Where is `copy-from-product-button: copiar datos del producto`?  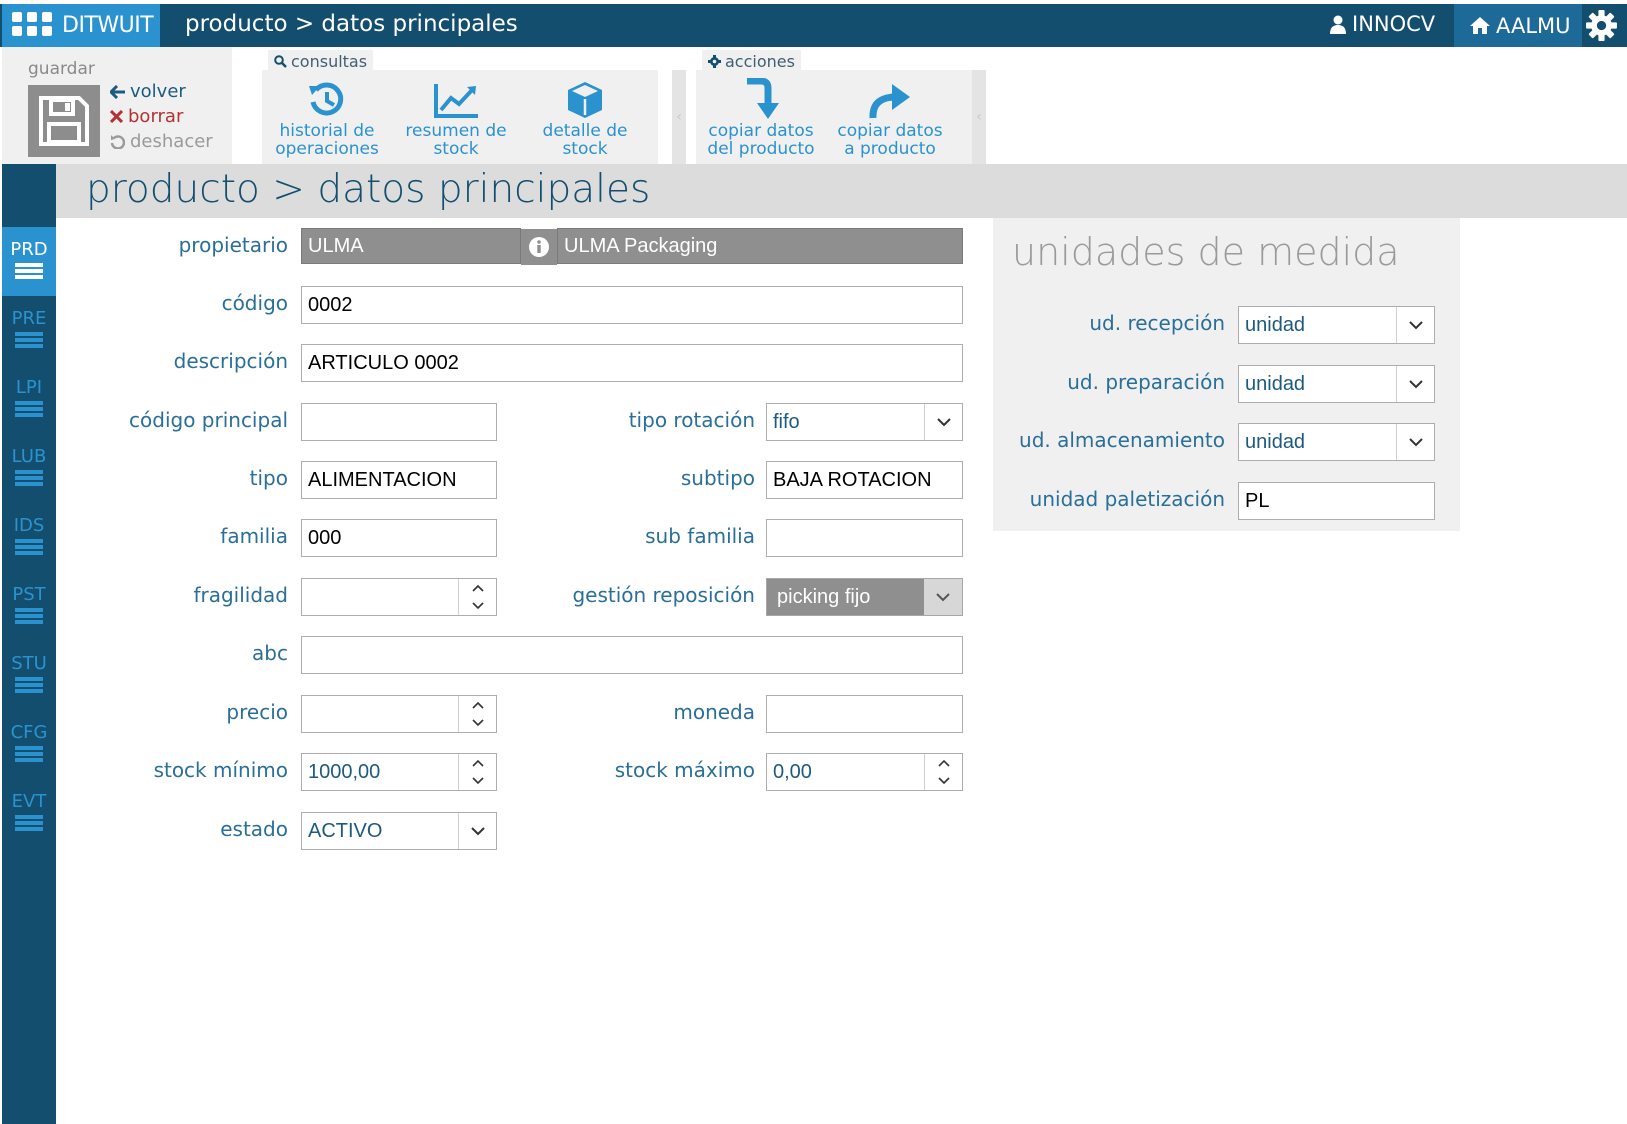
copy-from-product-button: copiar datos del producto is located at coordinates (761, 118).